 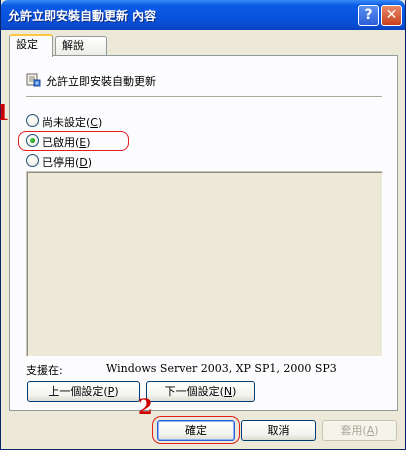 I want to click on radio-label: 已停用(D), so click(x=67, y=162).